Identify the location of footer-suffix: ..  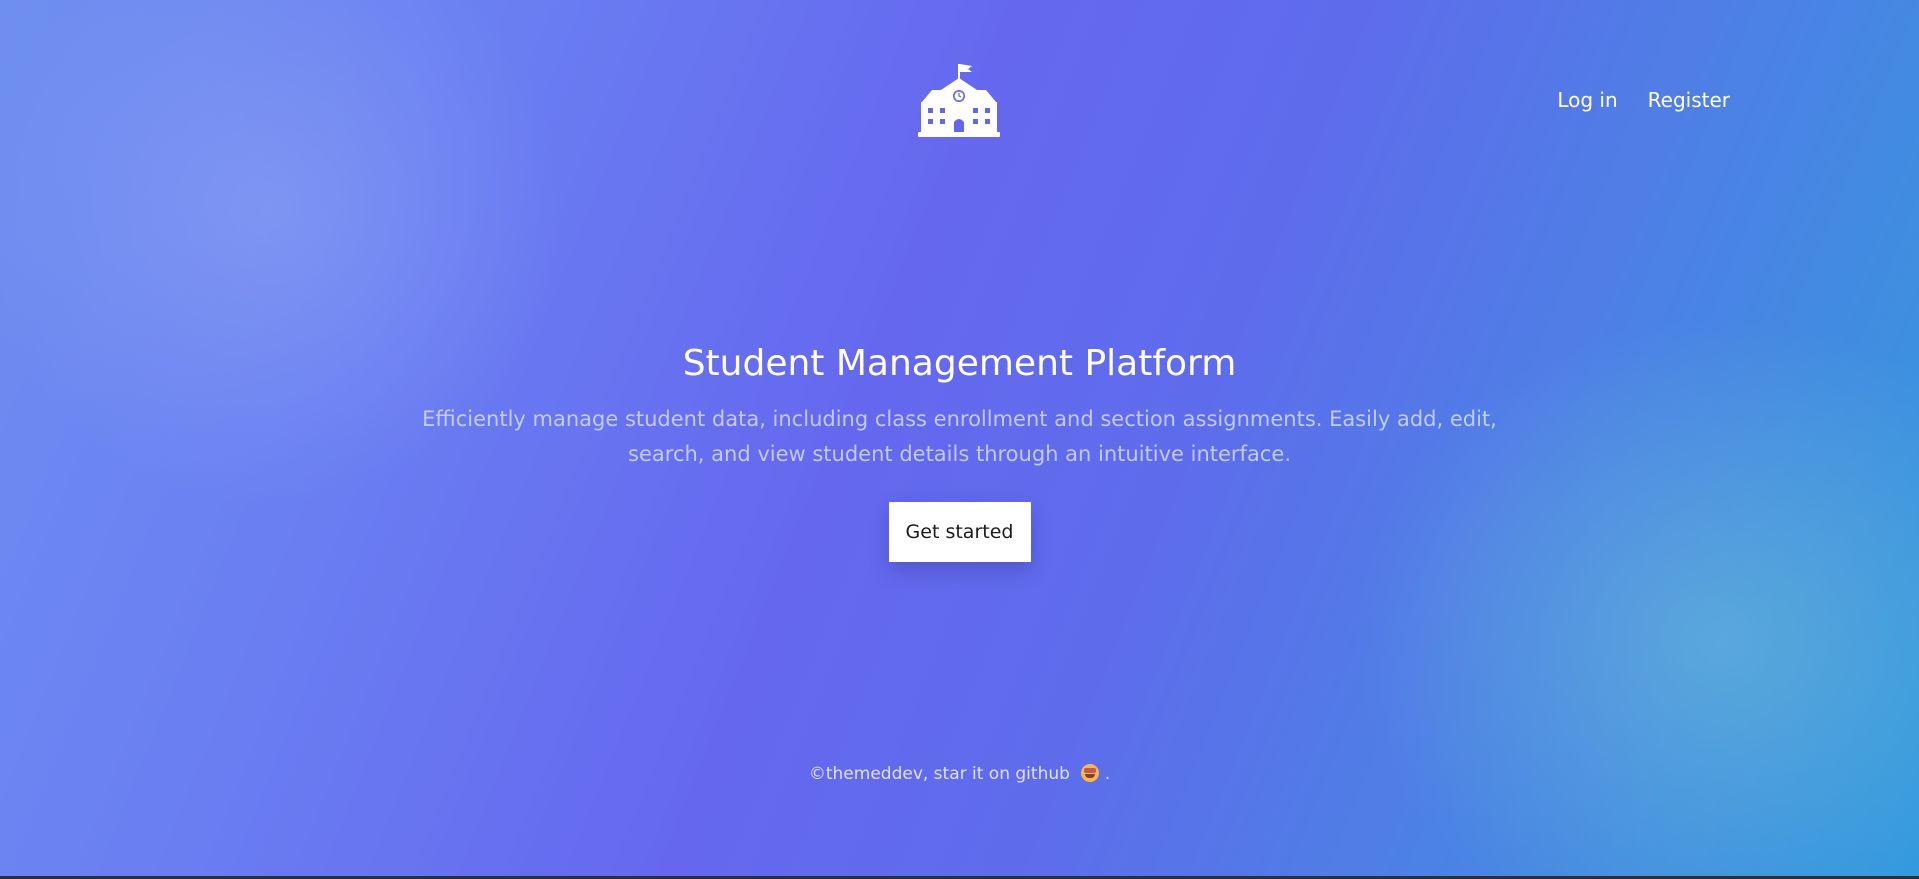
(1107, 774).